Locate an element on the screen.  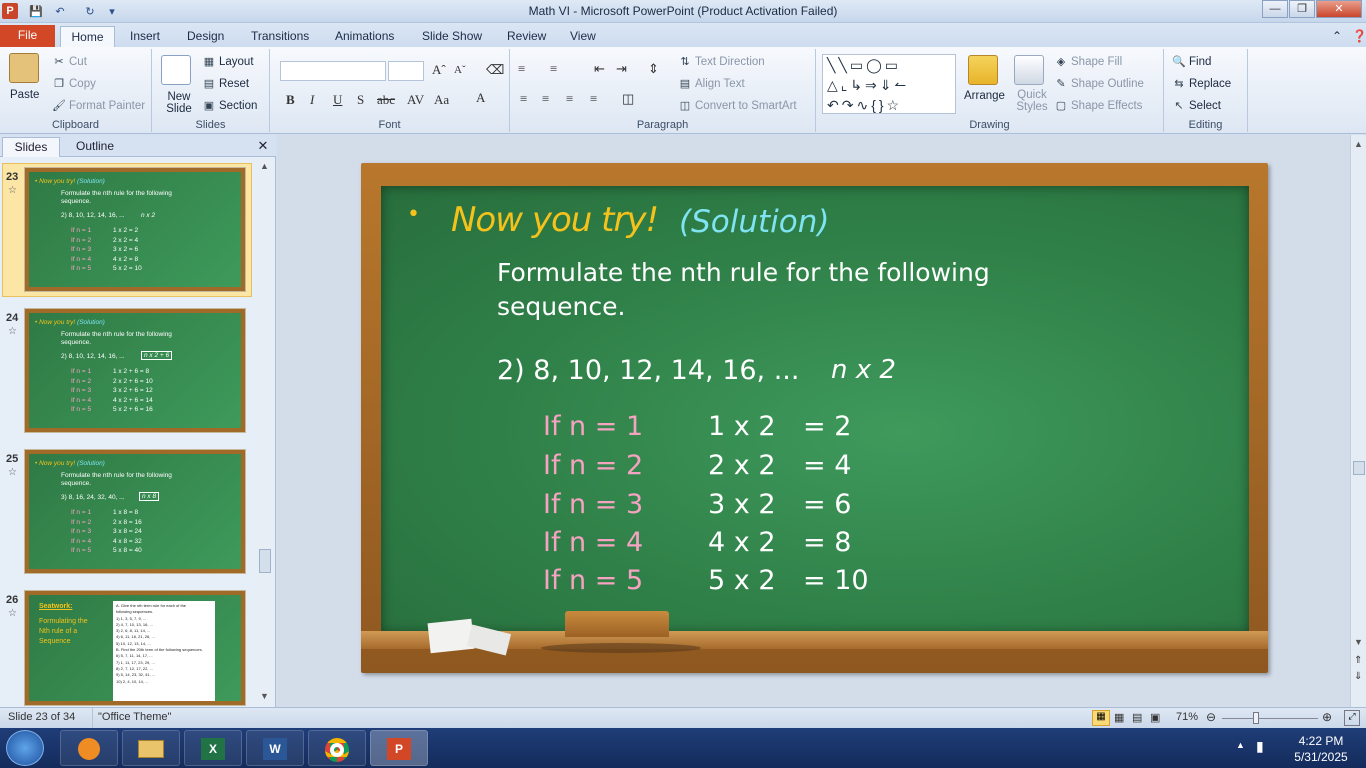
tab-animations: Animations is located at coordinates (364, 36).